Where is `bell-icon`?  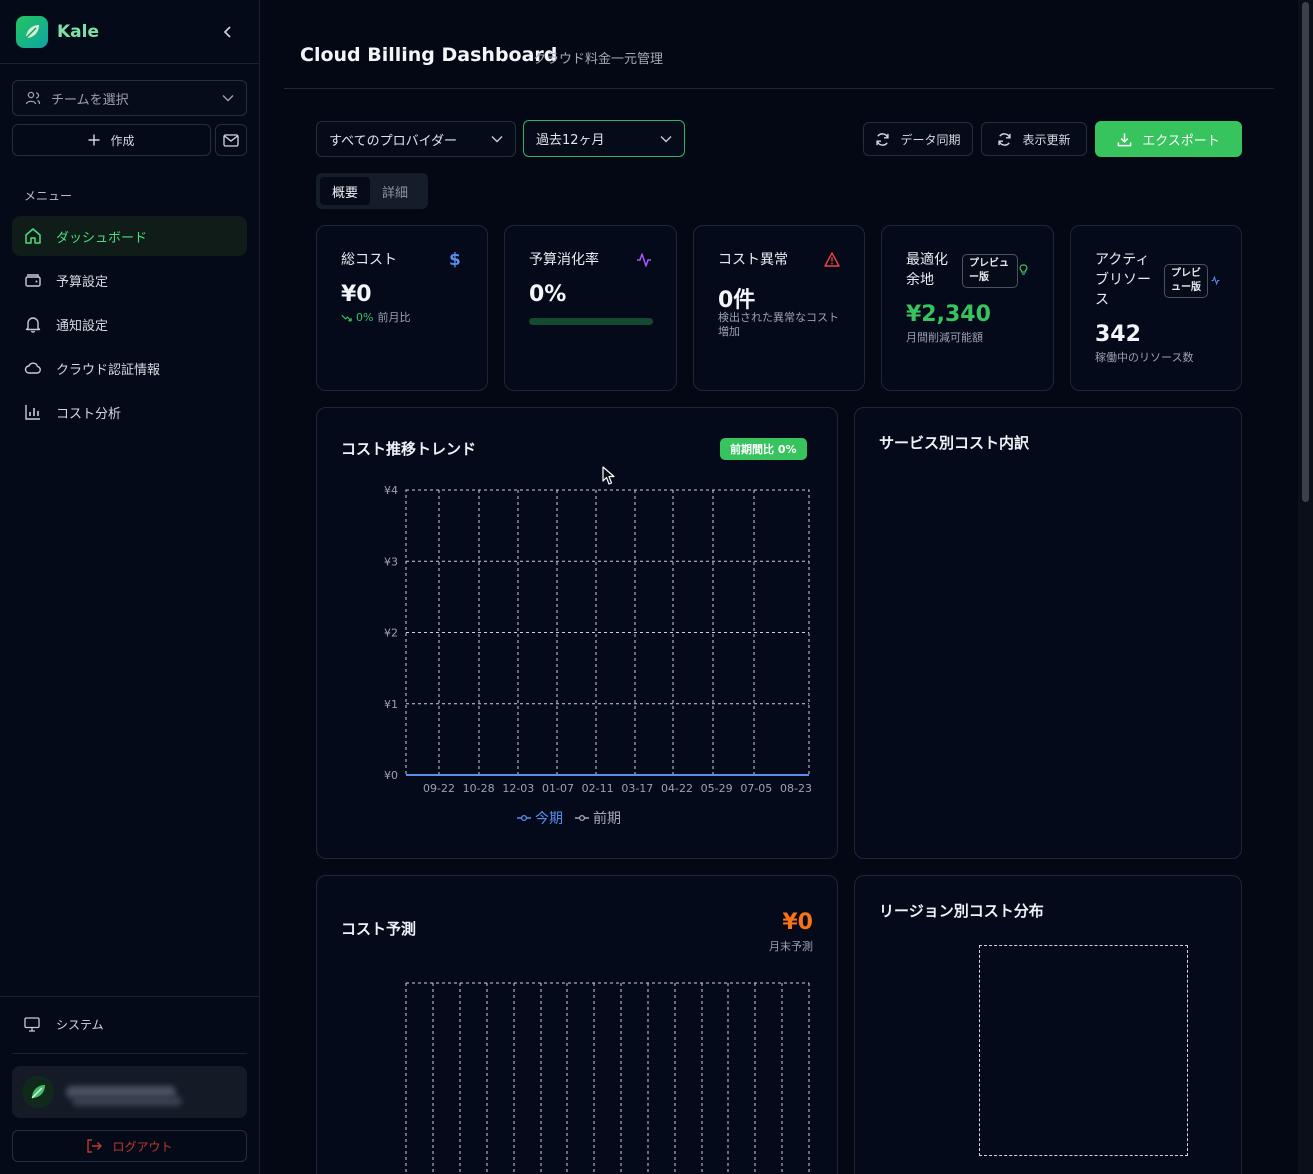
bell-icon is located at coordinates (33, 325).